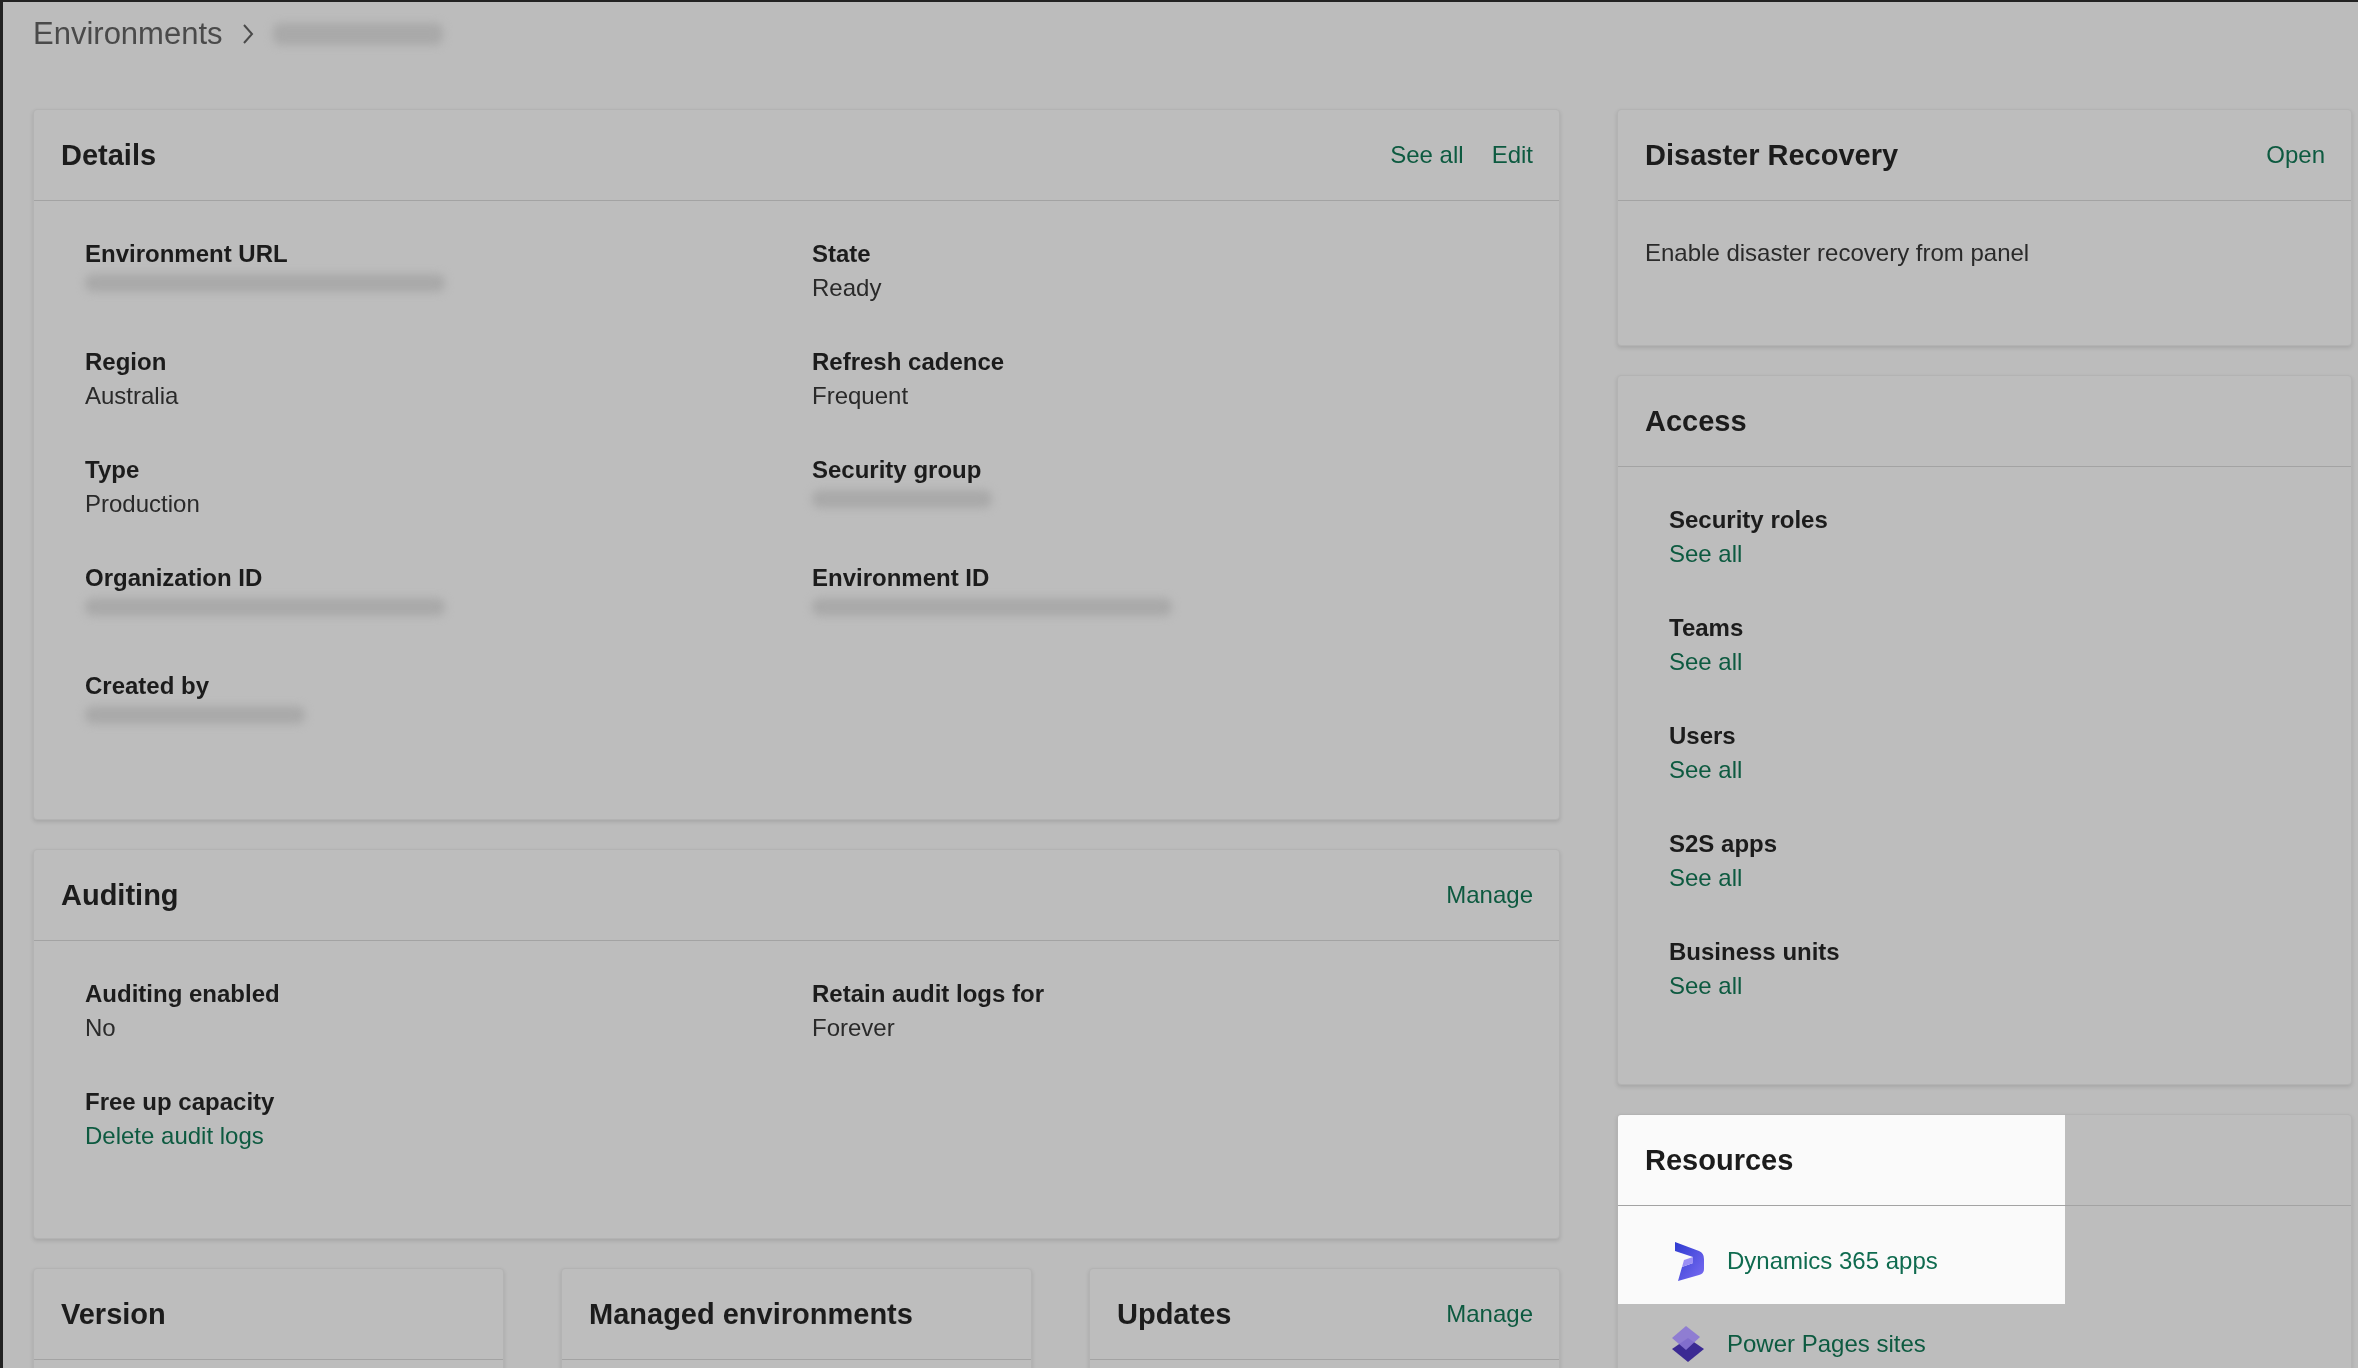  Describe the element at coordinates (1772, 155) in the screenshot. I see `card-title: Disaster Recovery` at that location.